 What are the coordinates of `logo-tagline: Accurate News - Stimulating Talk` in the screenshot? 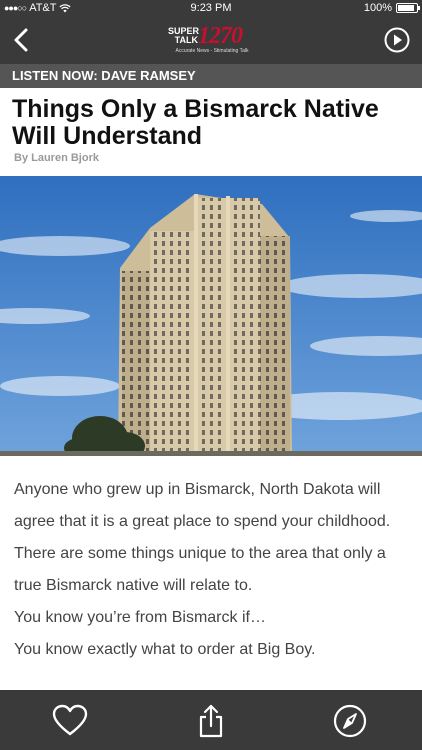 It's located at (212, 51).